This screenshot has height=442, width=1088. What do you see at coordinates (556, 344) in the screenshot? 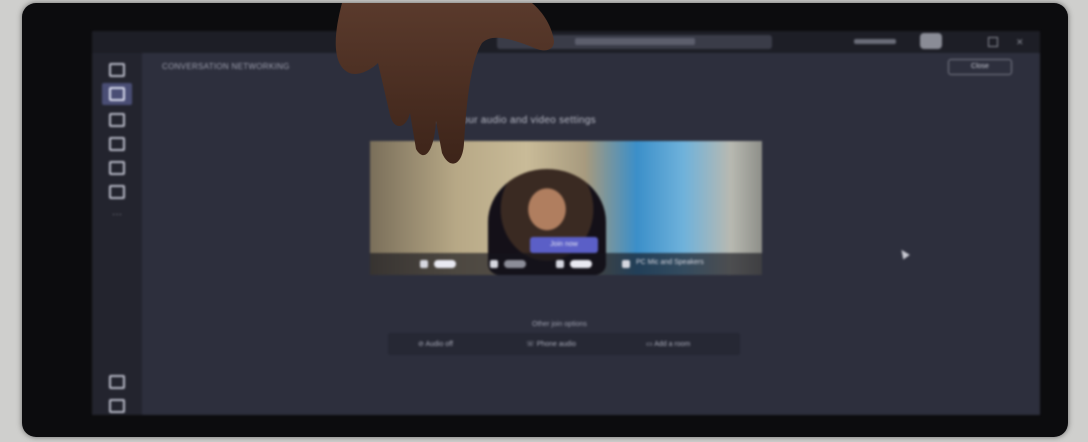
I see `phone-audio-label: Phone audio` at bounding box center [556, 344].